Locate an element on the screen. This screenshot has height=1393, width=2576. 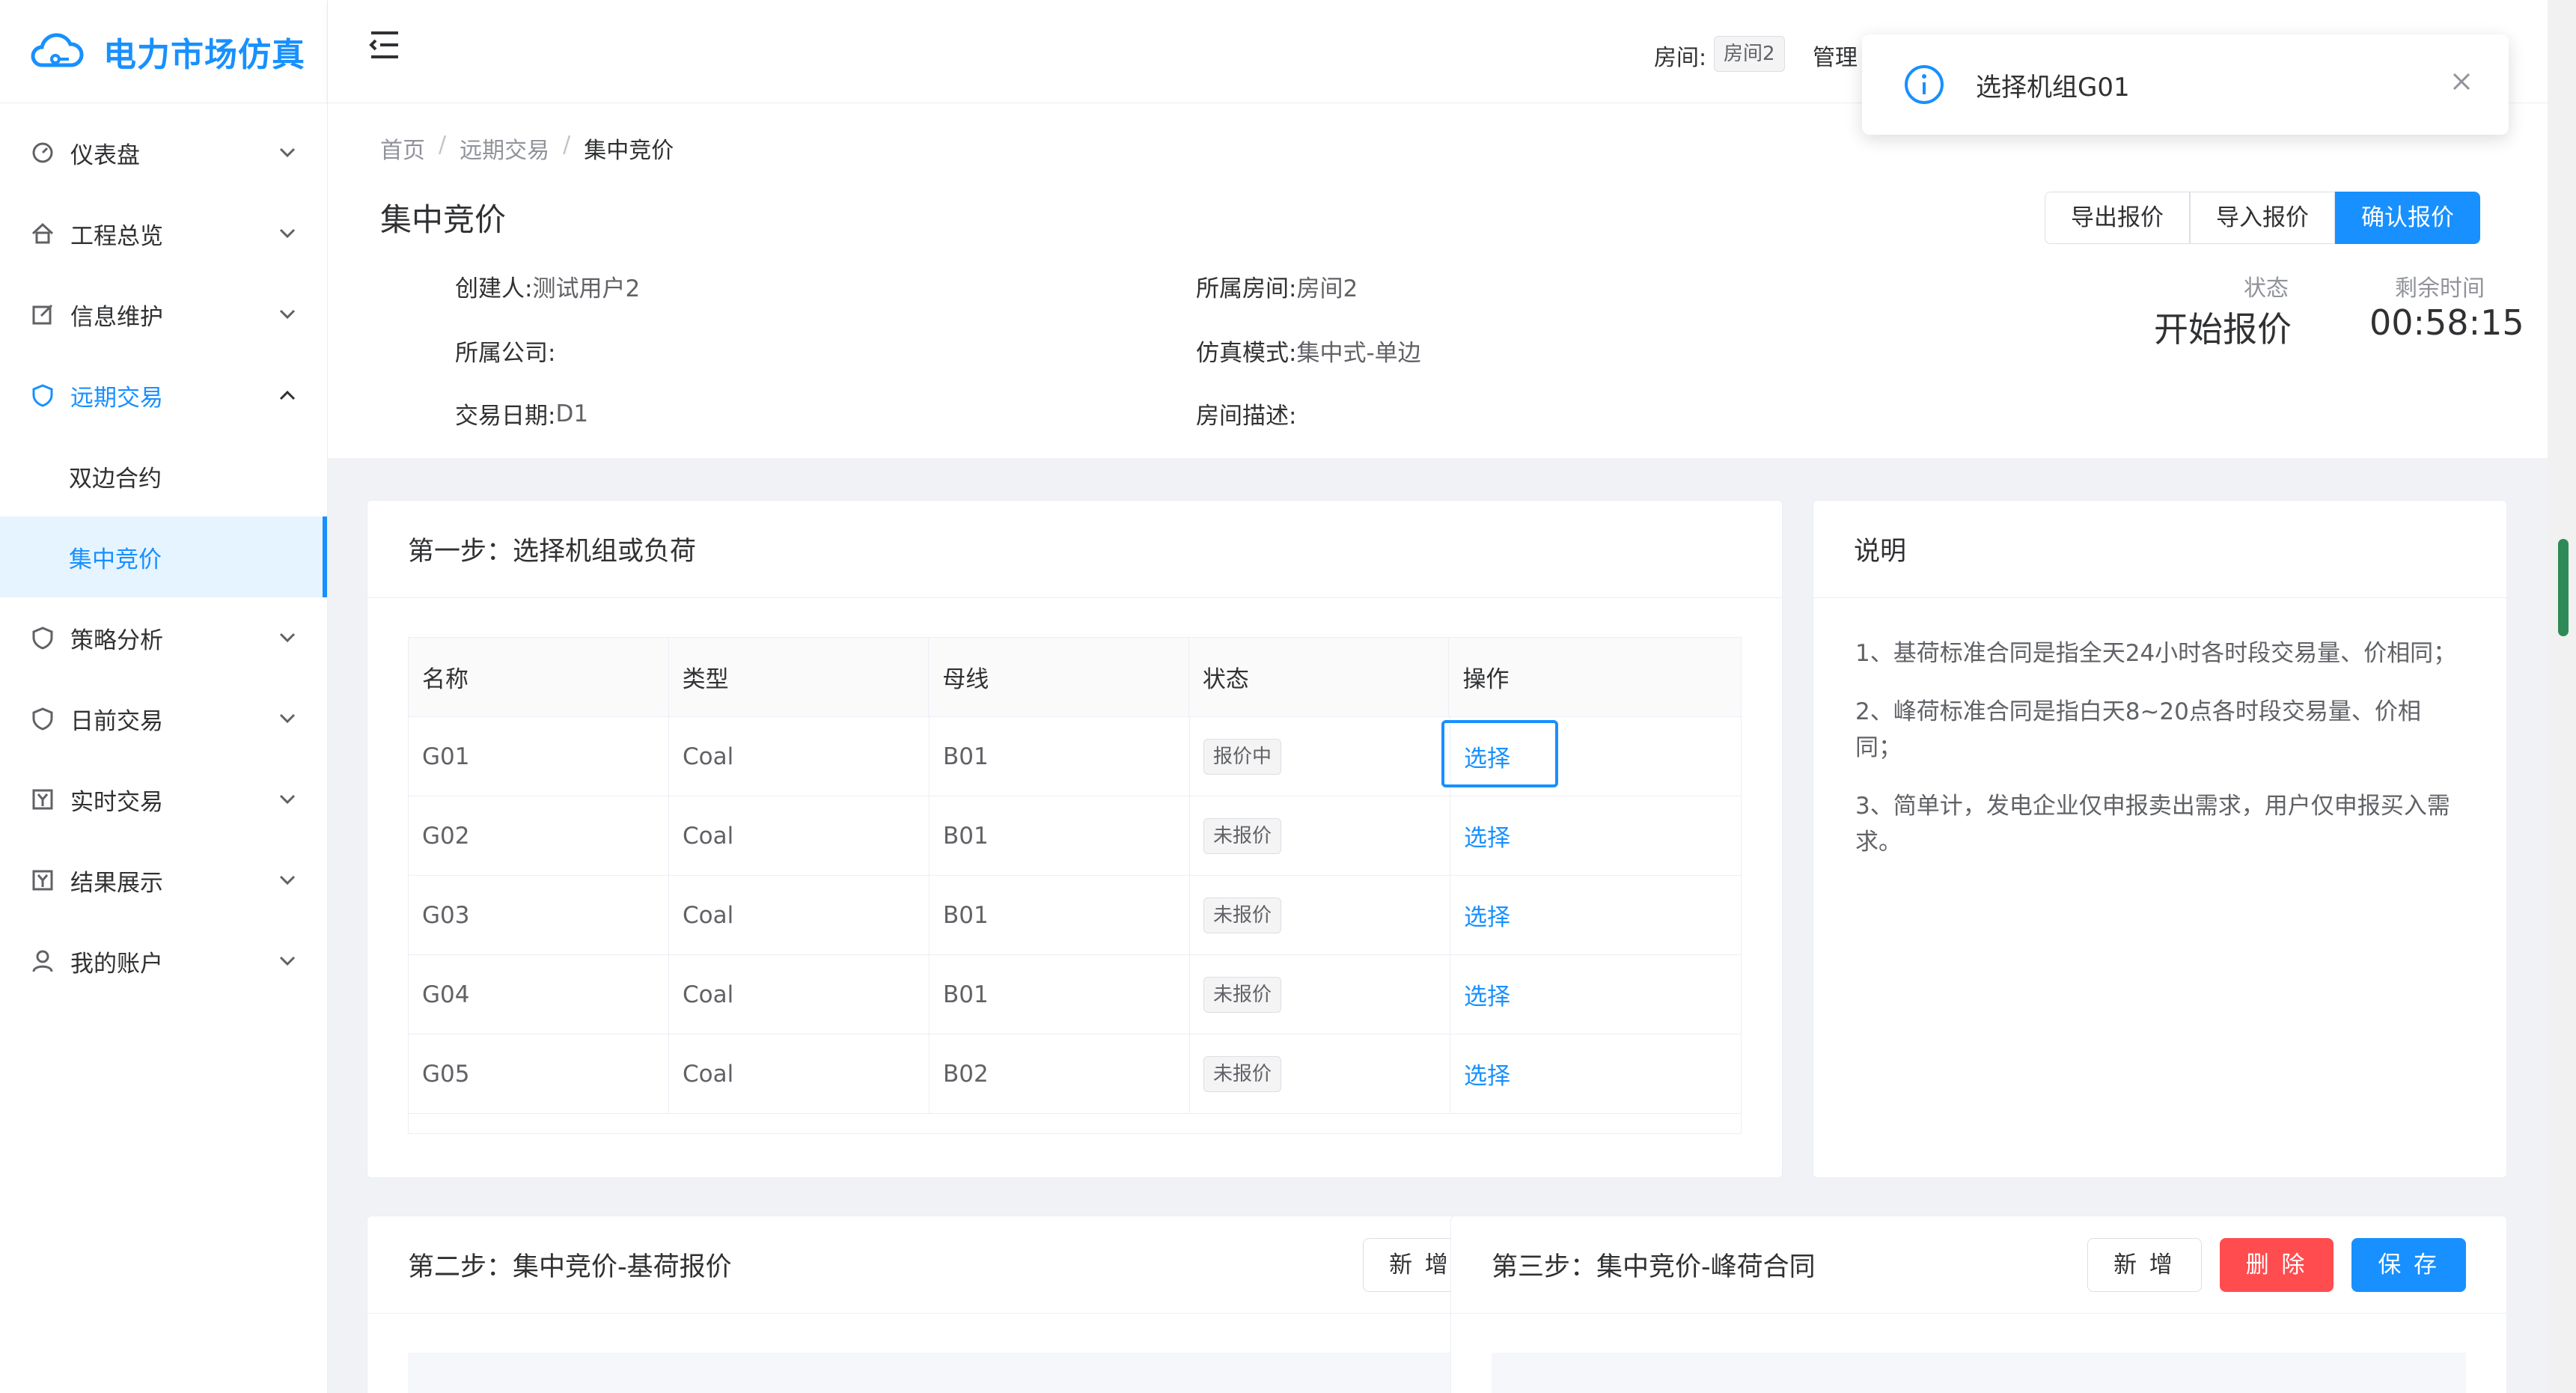
sidebar-item-strategy: 策略分析 is located at coordinates (163, 638).